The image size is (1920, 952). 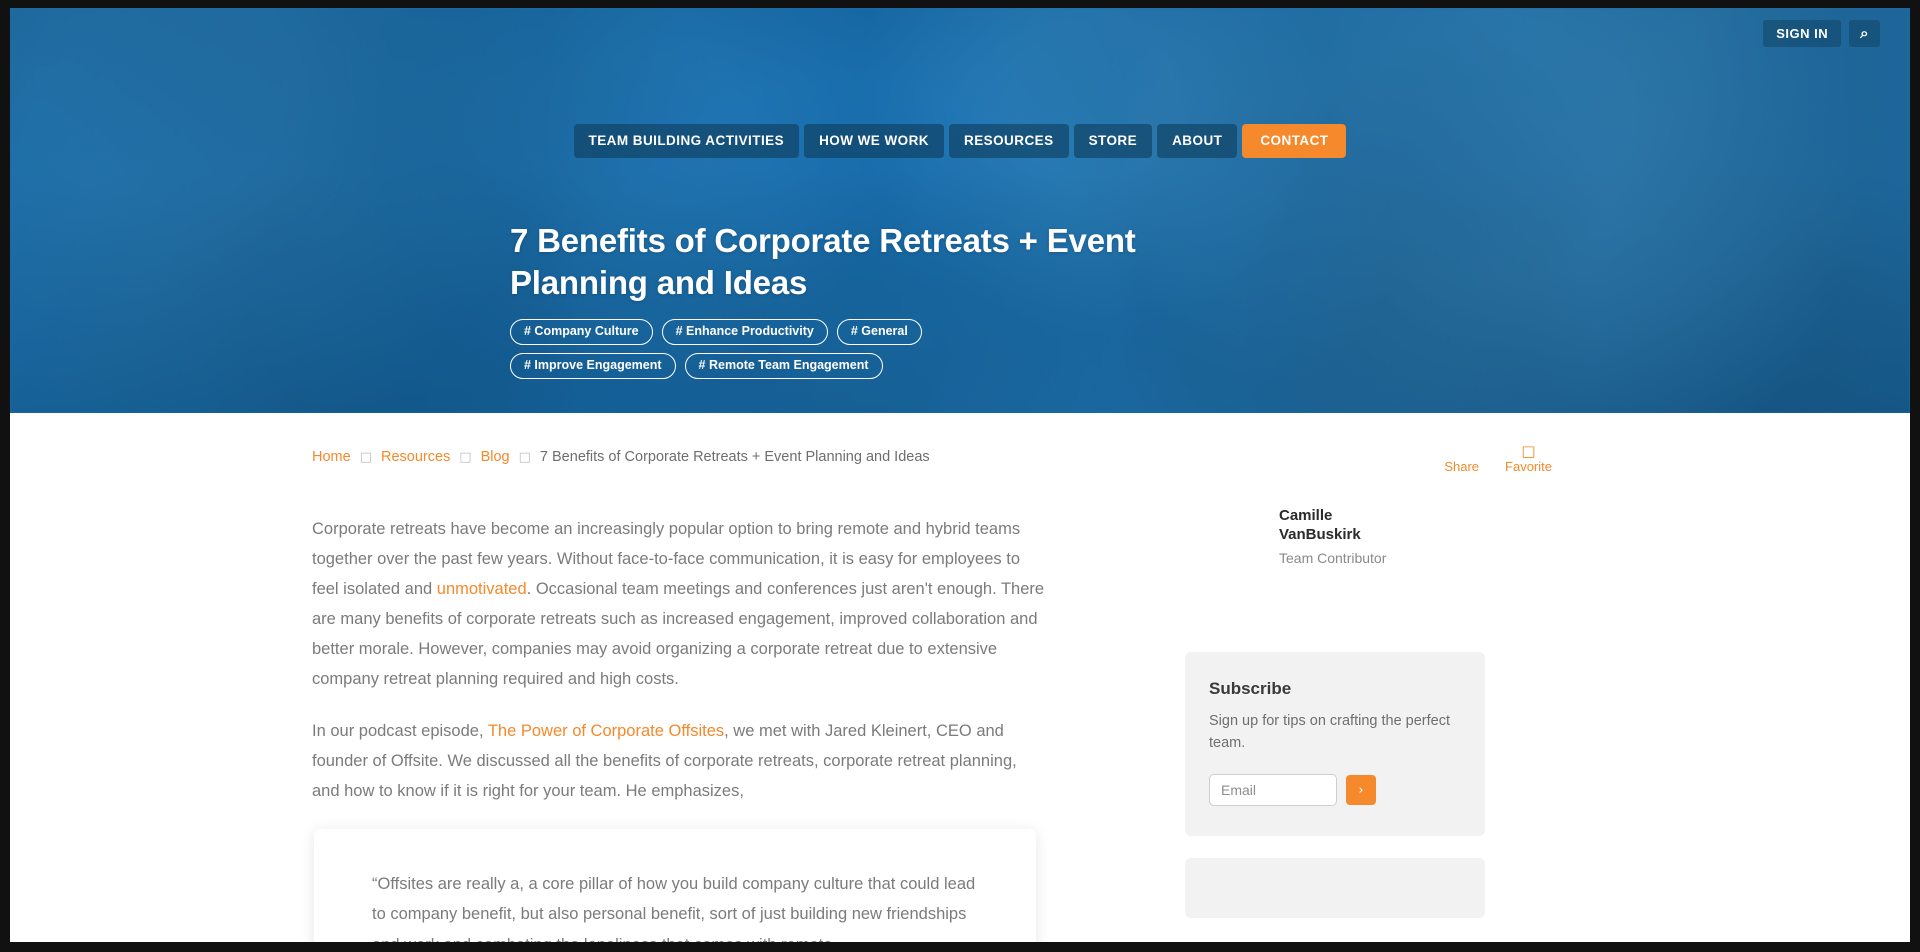 What do you see at coordinates (1461, 449) in the screenshot?
I see `share-icon` at bounding box center [1461, 449].